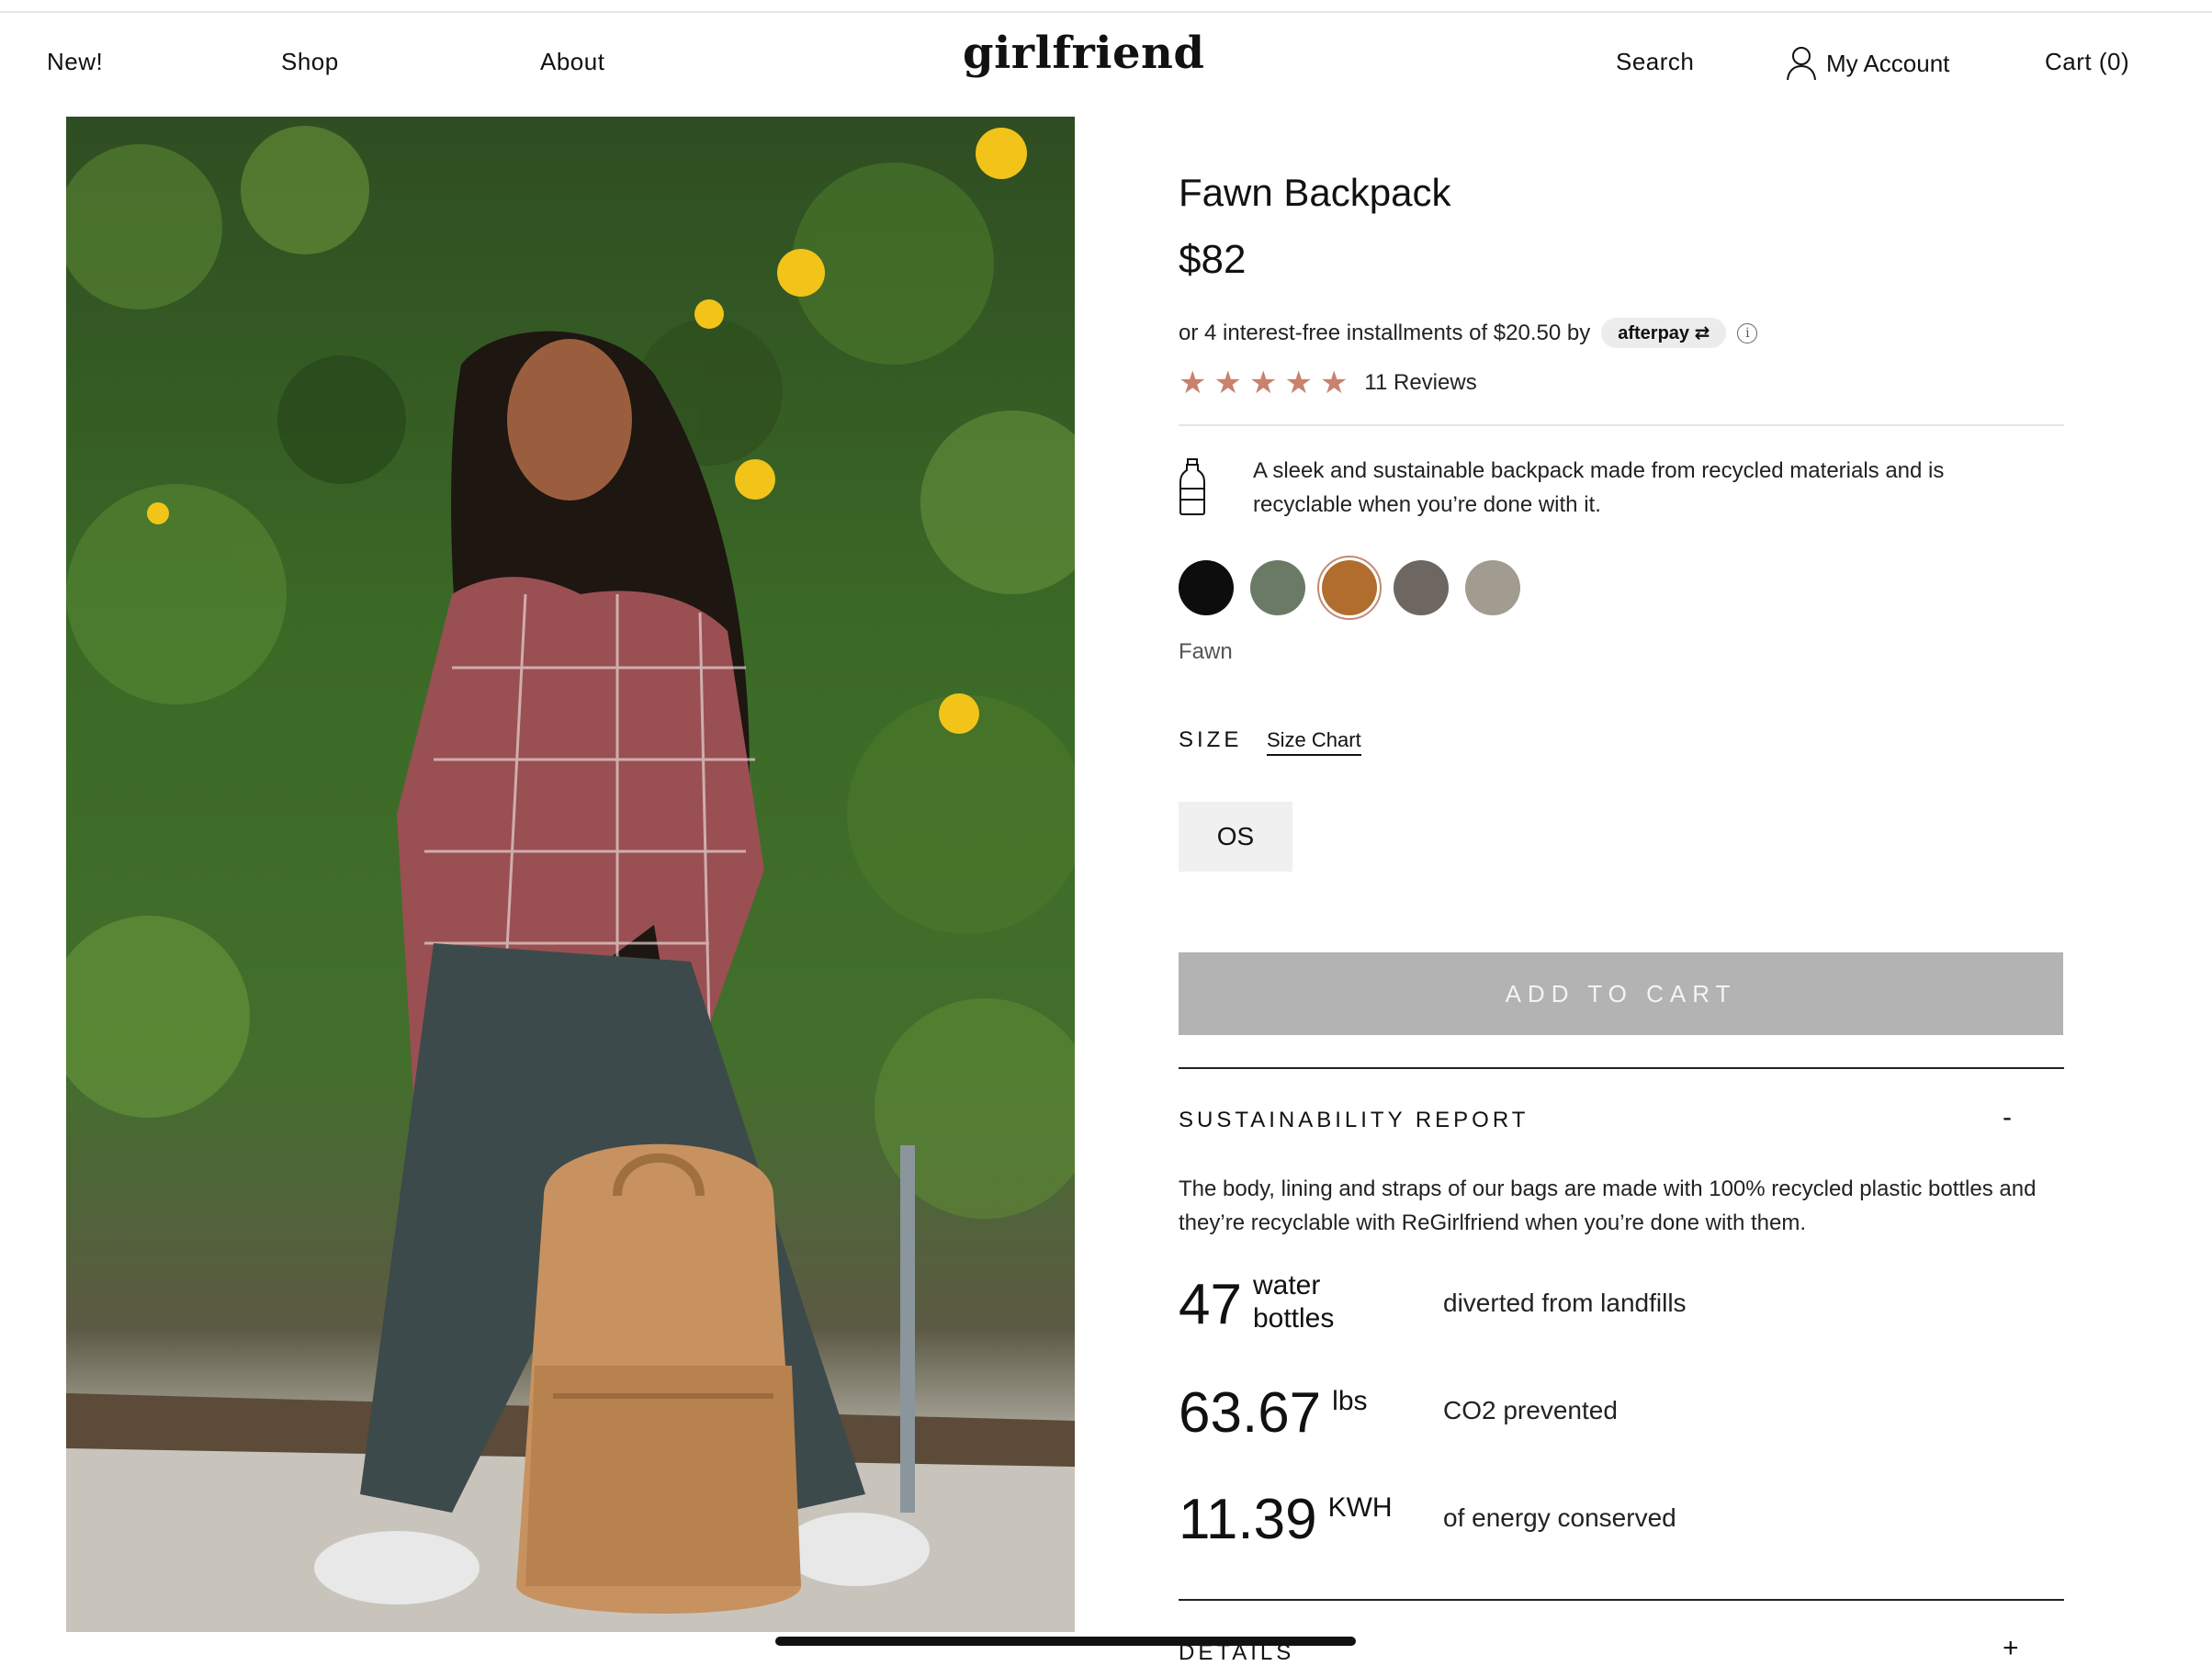 This screenshot has height=1666, width=2212. I want to click on stat-description: of energy conserved, so click(1559, 1517).